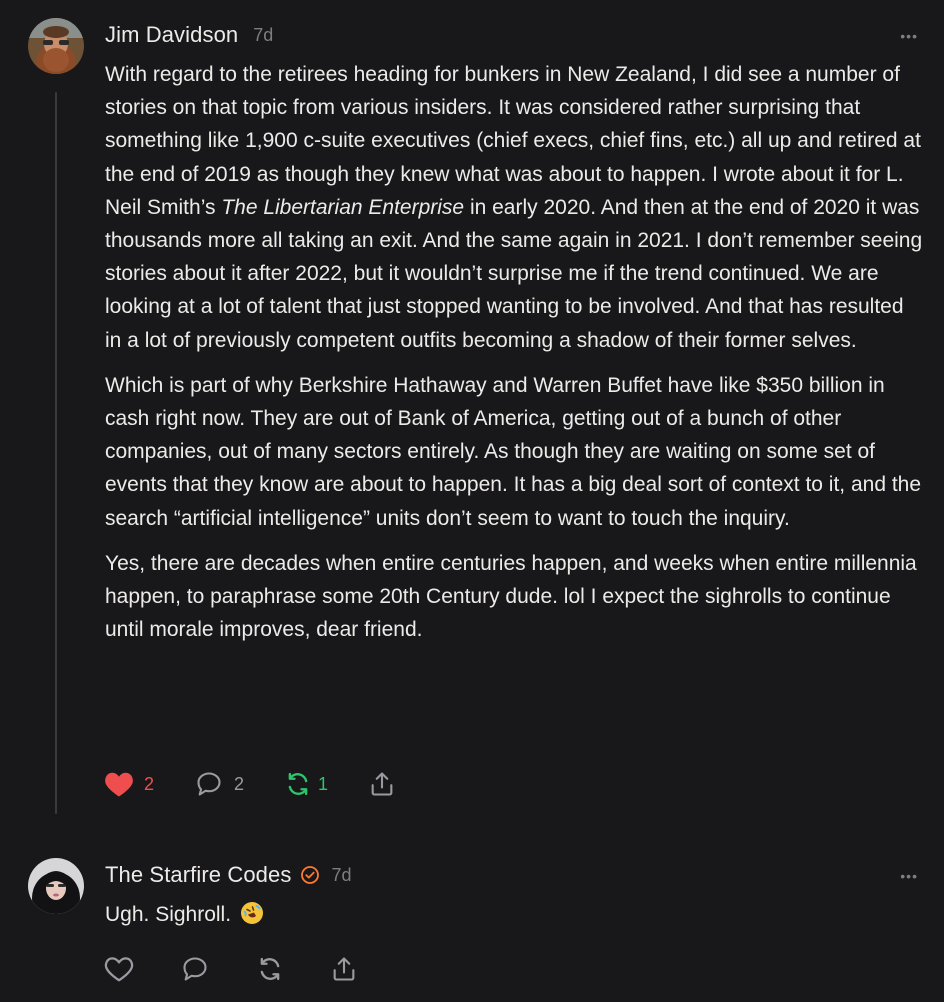  Describe the element at coordinates (56, 46) in the screenshot. I see `avatar-jim-davidson` at that location.